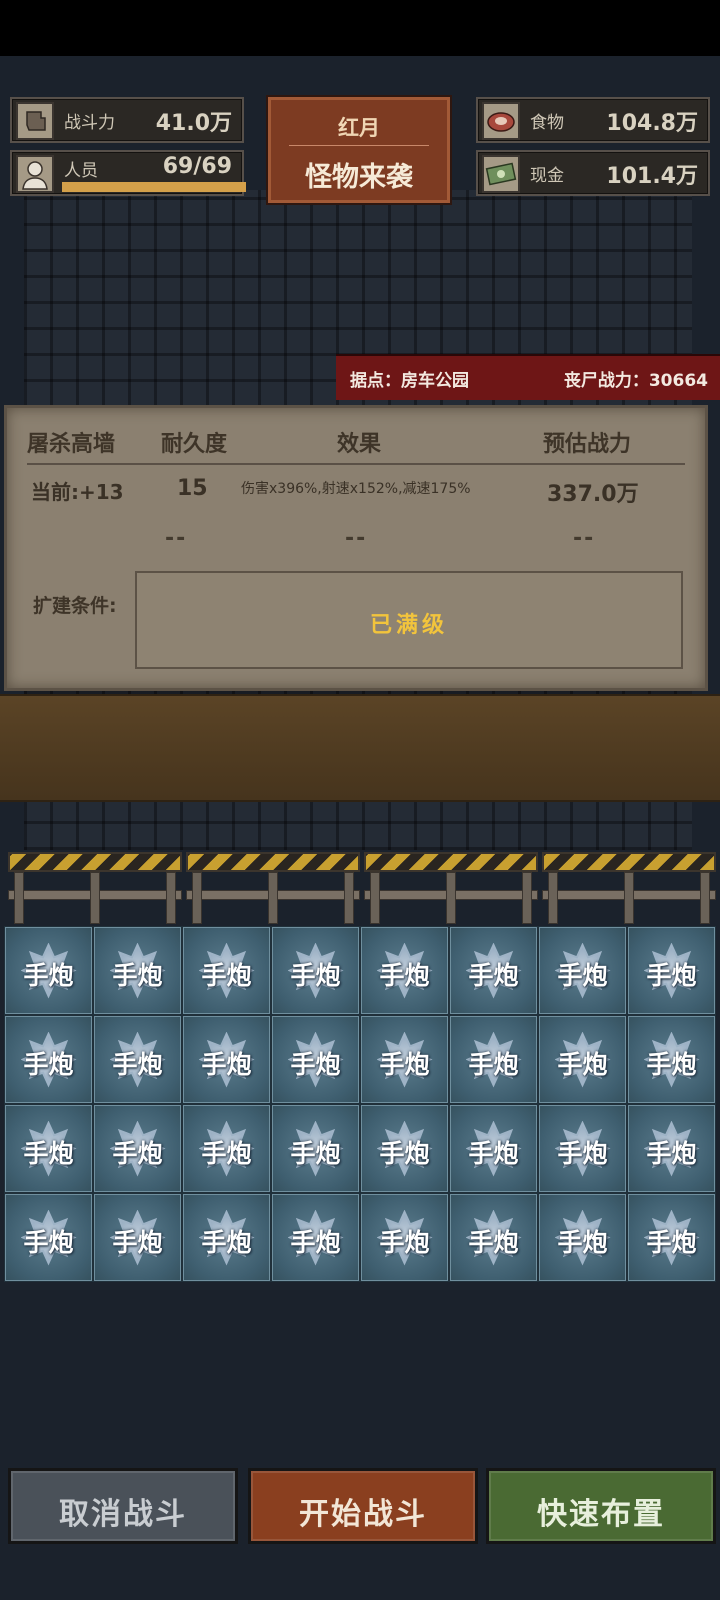  I want to click on event-tag: 红月, so click(359, 128).